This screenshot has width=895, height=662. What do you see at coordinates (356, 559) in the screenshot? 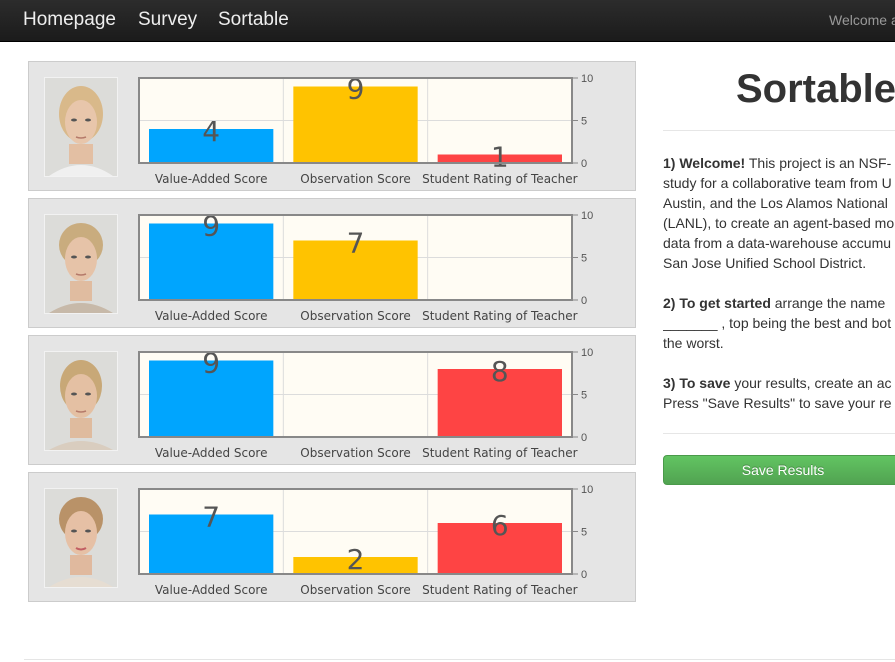
I see `bar-value-label: 2` at bounding box center [356, 559].